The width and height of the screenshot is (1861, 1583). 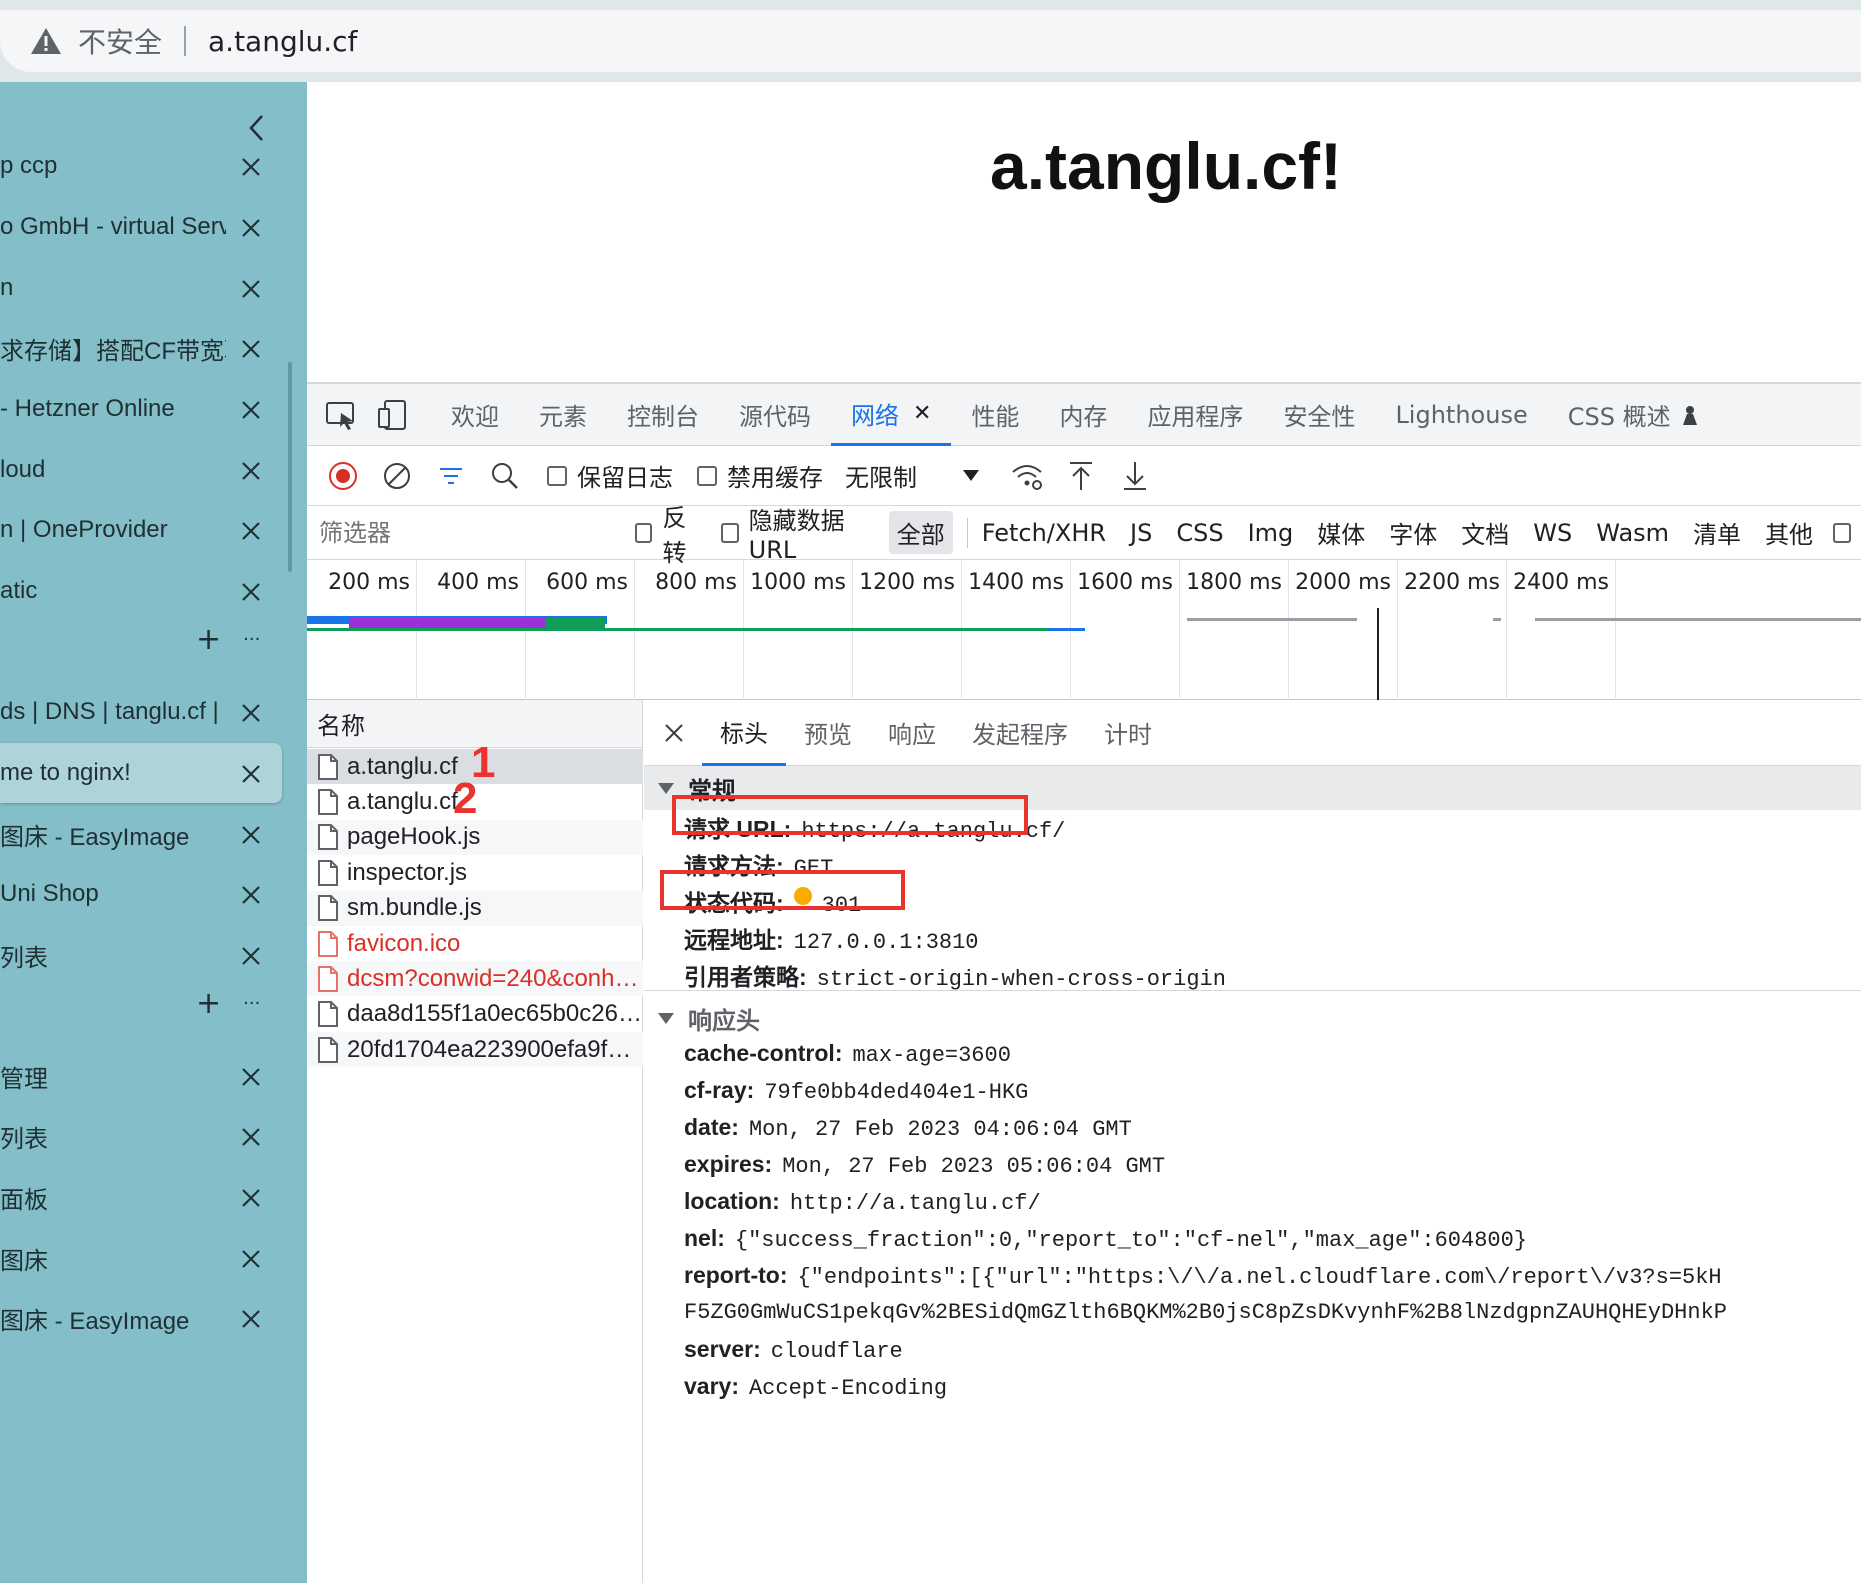 What do you see at coordinates (1252, 1018) in the screenshot?
I see `response-headers-section-header: 响应头` at bounding box center [1252, 1018].